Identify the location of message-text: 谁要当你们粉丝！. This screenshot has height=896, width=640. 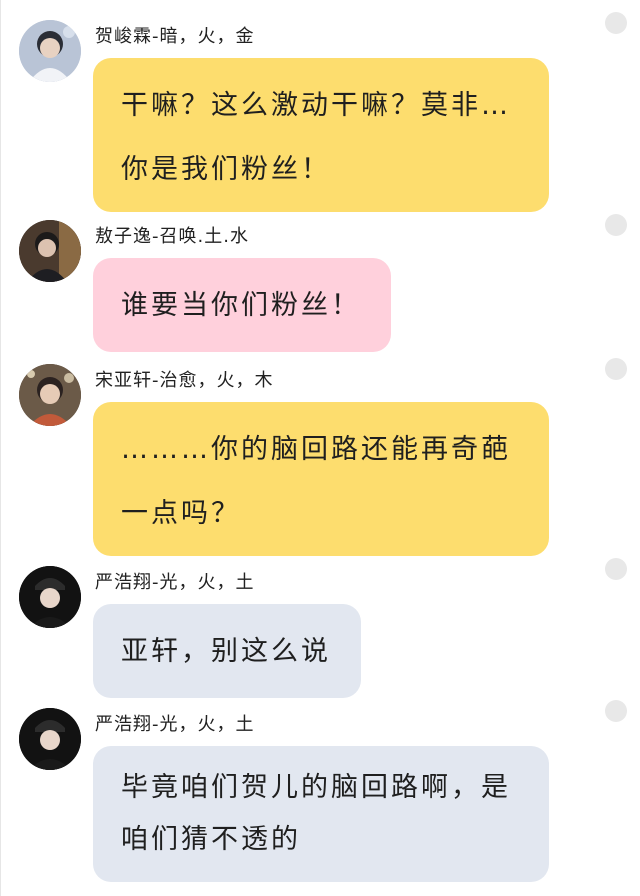
(241, 305).